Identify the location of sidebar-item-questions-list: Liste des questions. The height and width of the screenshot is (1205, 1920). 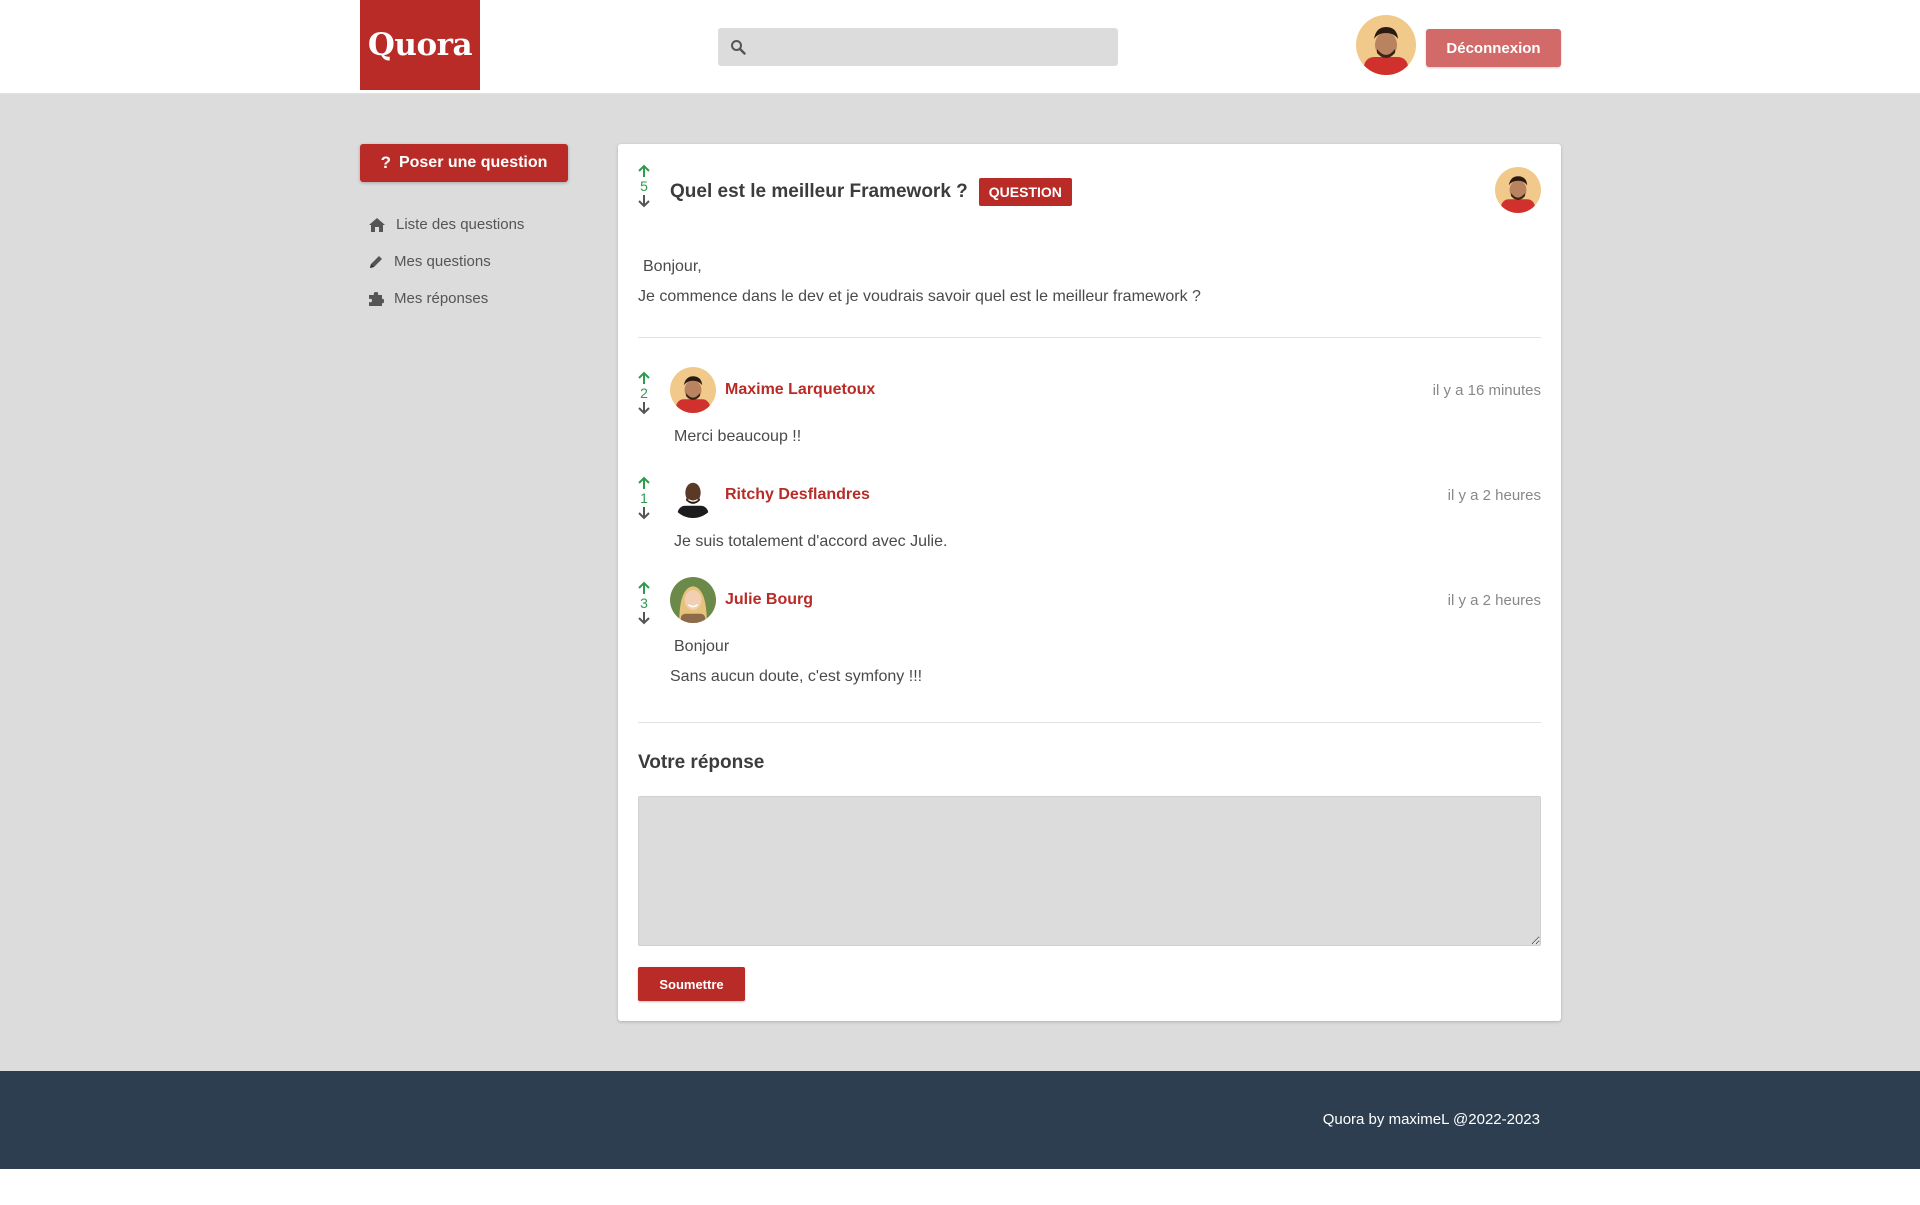
(446, 224).